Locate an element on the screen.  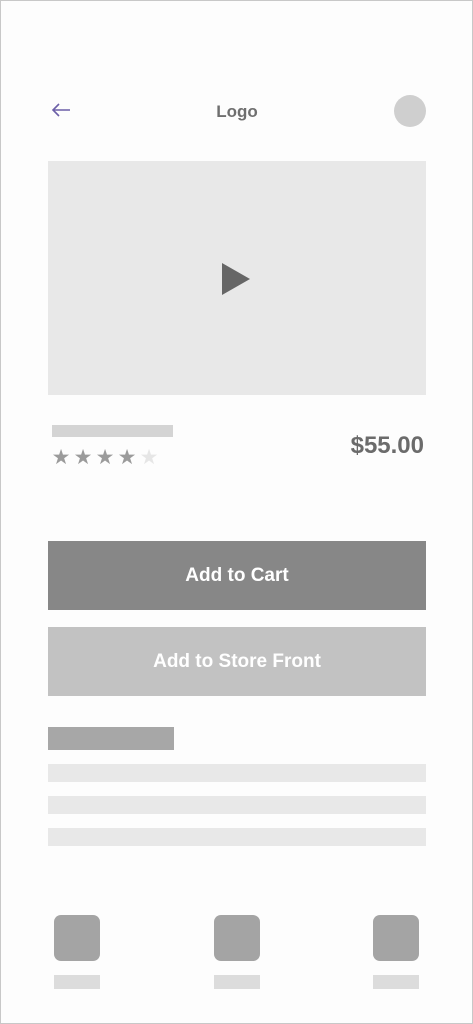
user-avatar-icon is located at coordinates (410, 111).